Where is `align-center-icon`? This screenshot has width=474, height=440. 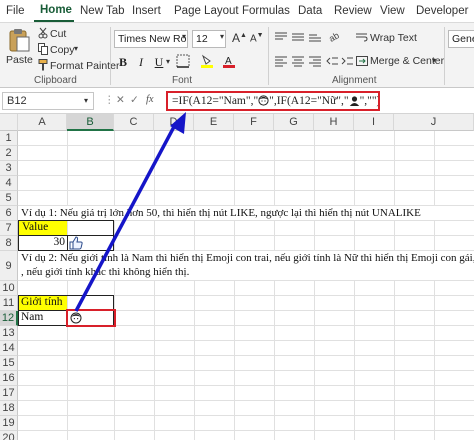 align-center-icon is located at coordinates (298, 61).